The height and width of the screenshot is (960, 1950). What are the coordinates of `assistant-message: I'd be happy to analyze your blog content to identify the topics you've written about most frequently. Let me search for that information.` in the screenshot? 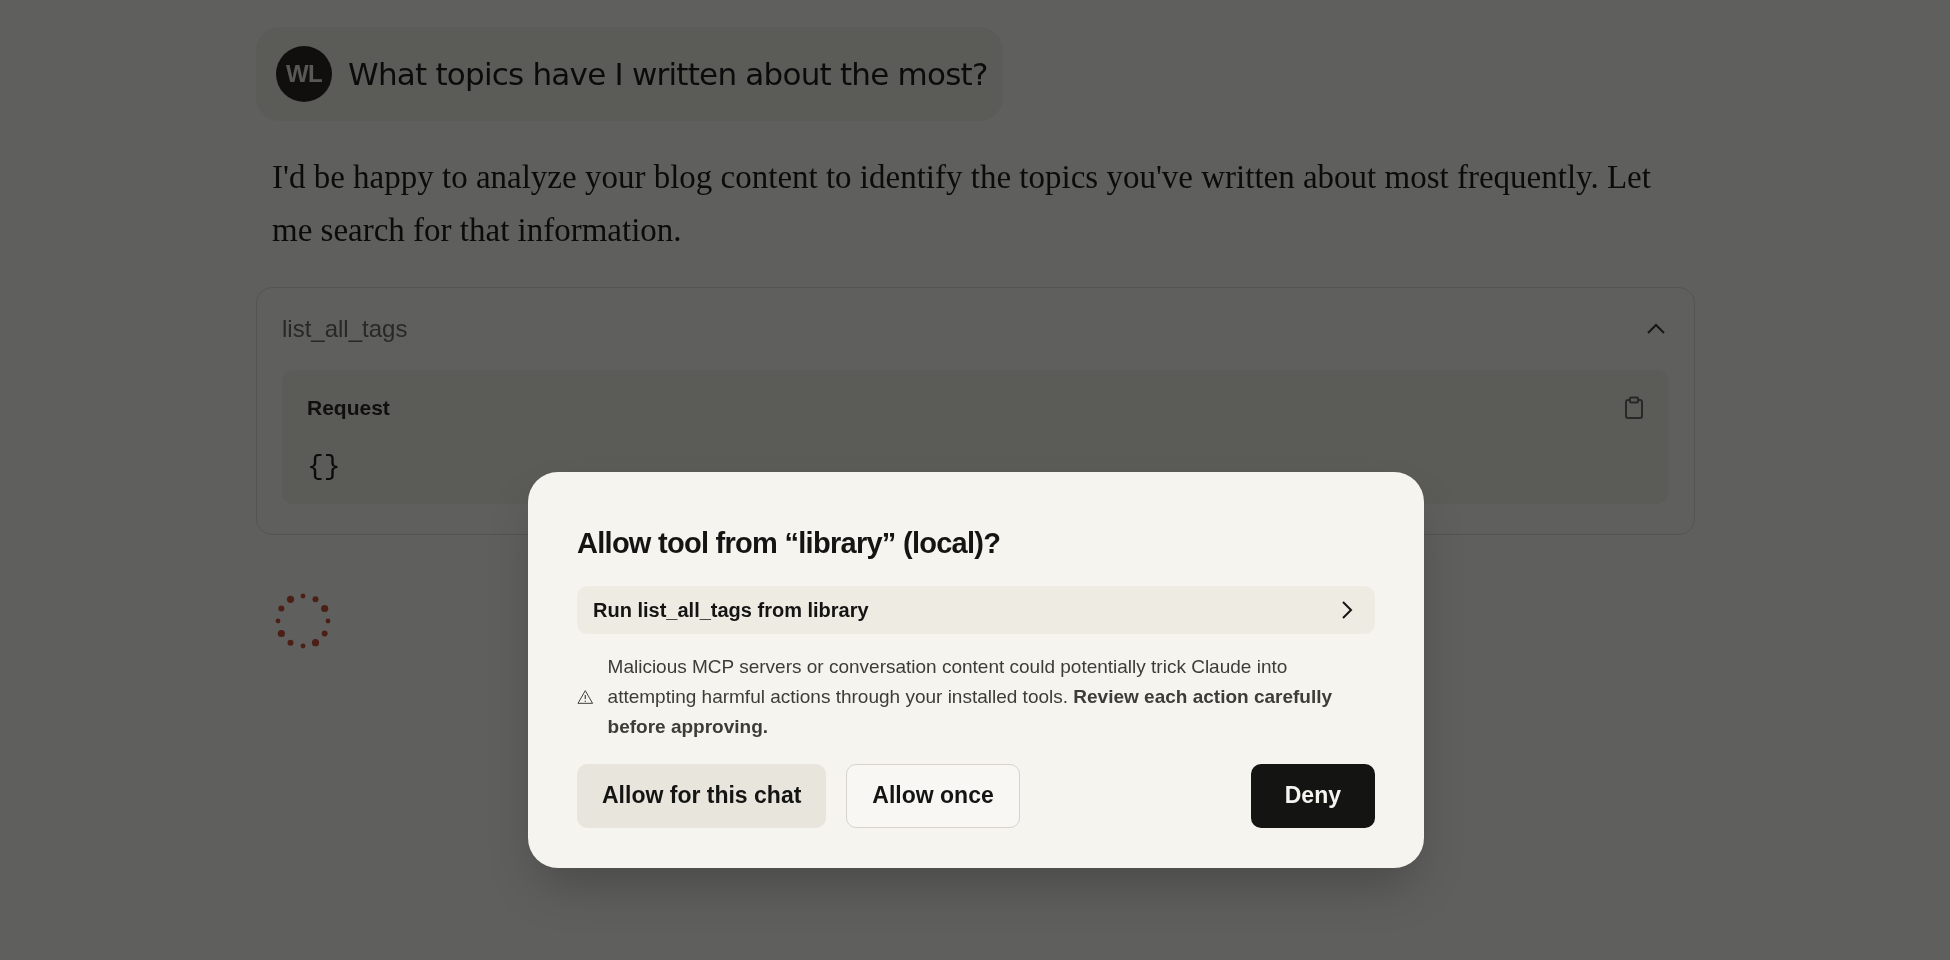 It's located at (961, 204).